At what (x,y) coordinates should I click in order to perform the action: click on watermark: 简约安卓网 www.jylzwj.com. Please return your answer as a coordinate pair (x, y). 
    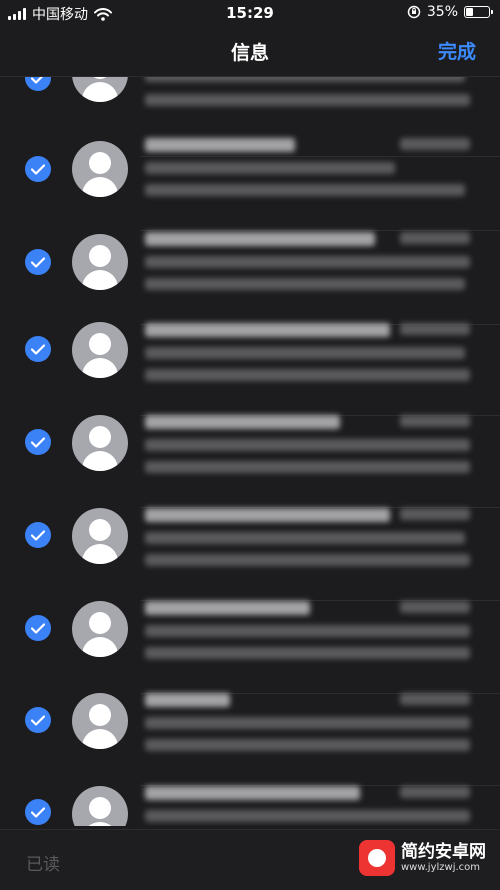
    Looking at the image, I should click on (422, 858).